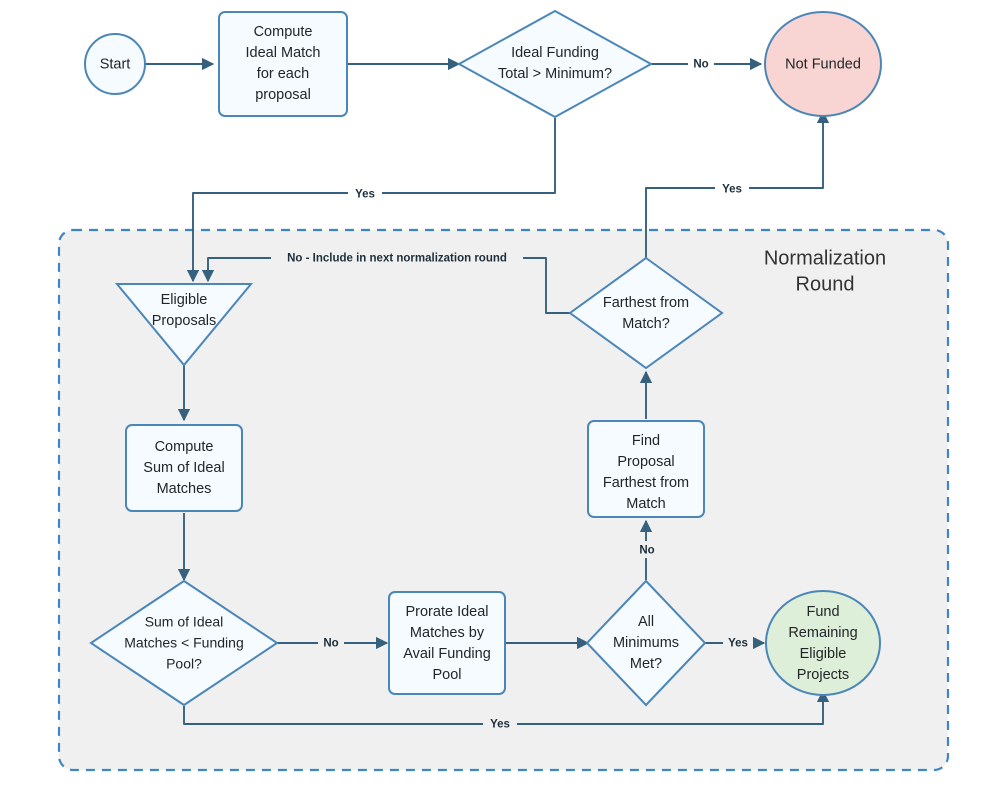  What do you see at coordinates (646, 643) in the screenshot?
I see `all-minimums-met-label-2: Minimums` at bounding box center [646, 643].